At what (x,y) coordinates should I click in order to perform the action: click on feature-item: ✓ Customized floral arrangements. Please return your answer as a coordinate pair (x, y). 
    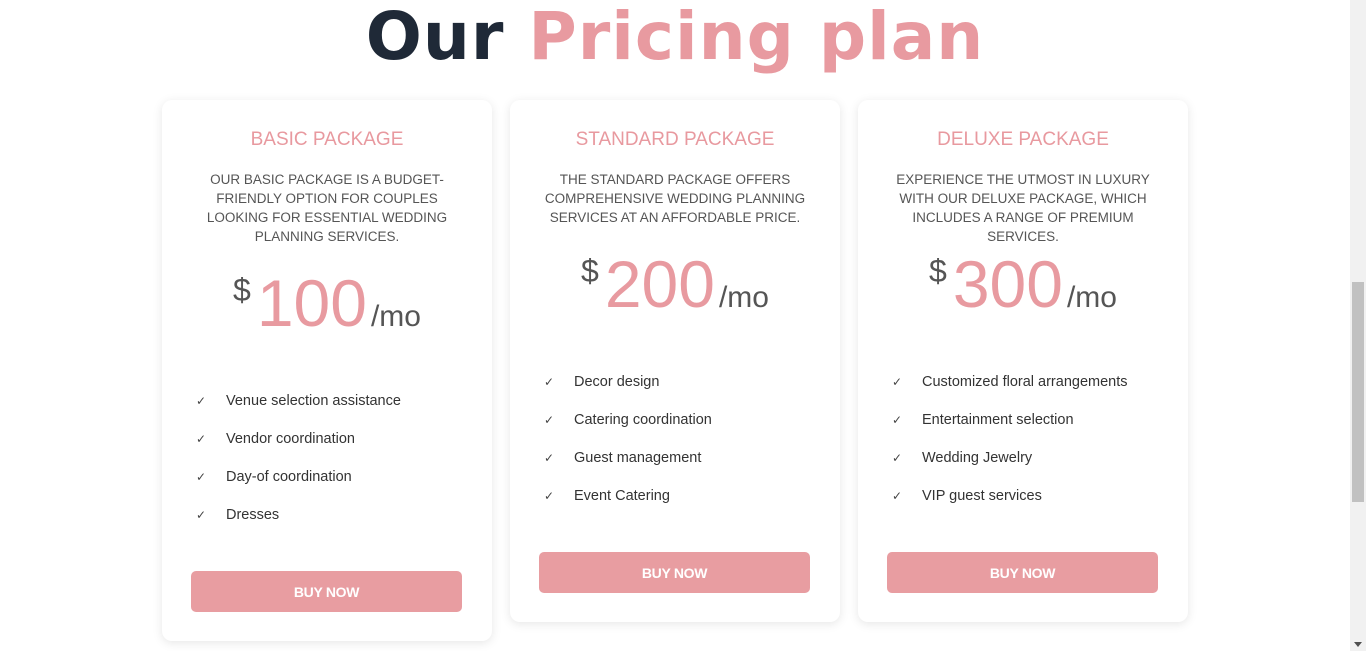
    Looking at the image, I should click on (1026, 382).